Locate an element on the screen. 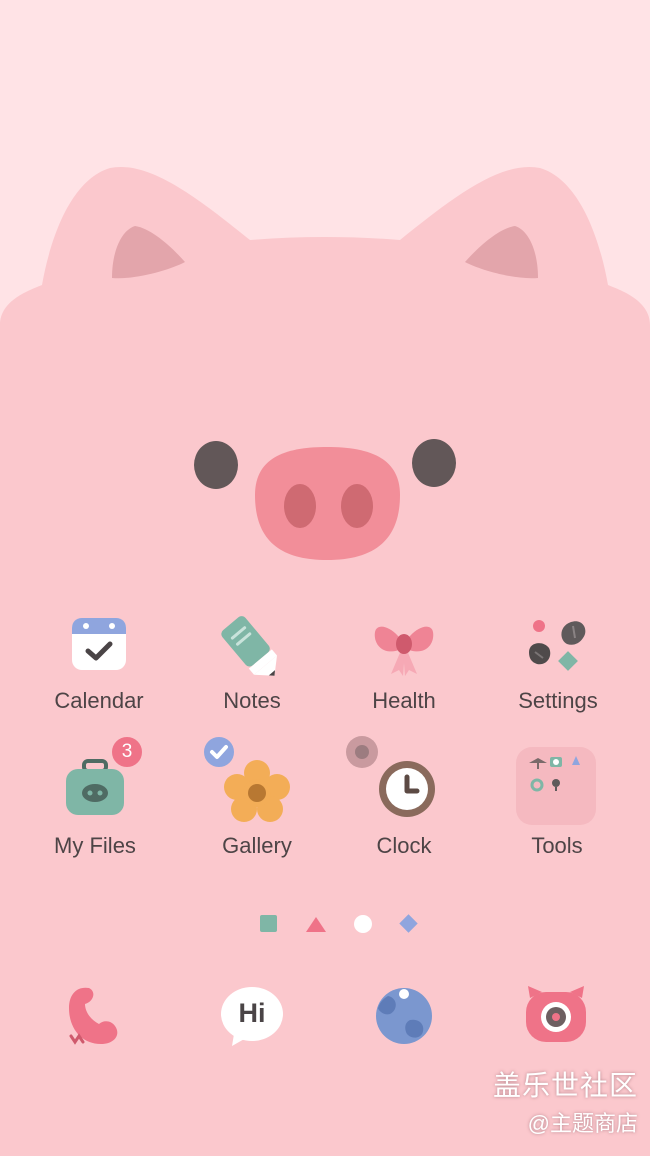 Image resolution: width=650 pixels, height=1156 pixels. clock-icon is located at coordinates (407, 789).